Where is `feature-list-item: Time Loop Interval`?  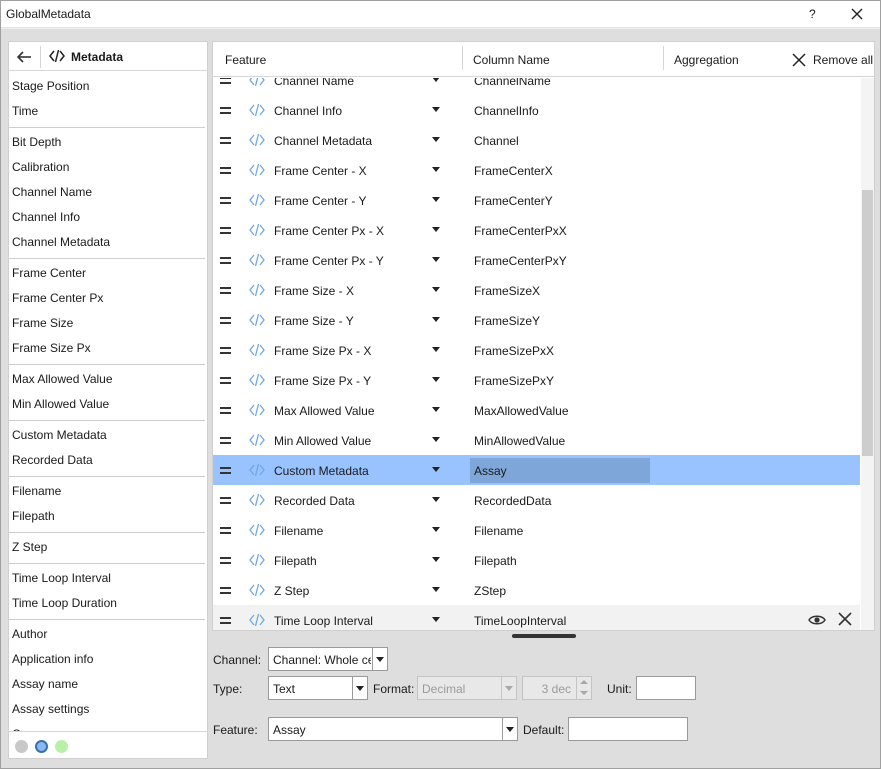
feature-list-item: Time Loop Interval is located at coordinates (107, 578).